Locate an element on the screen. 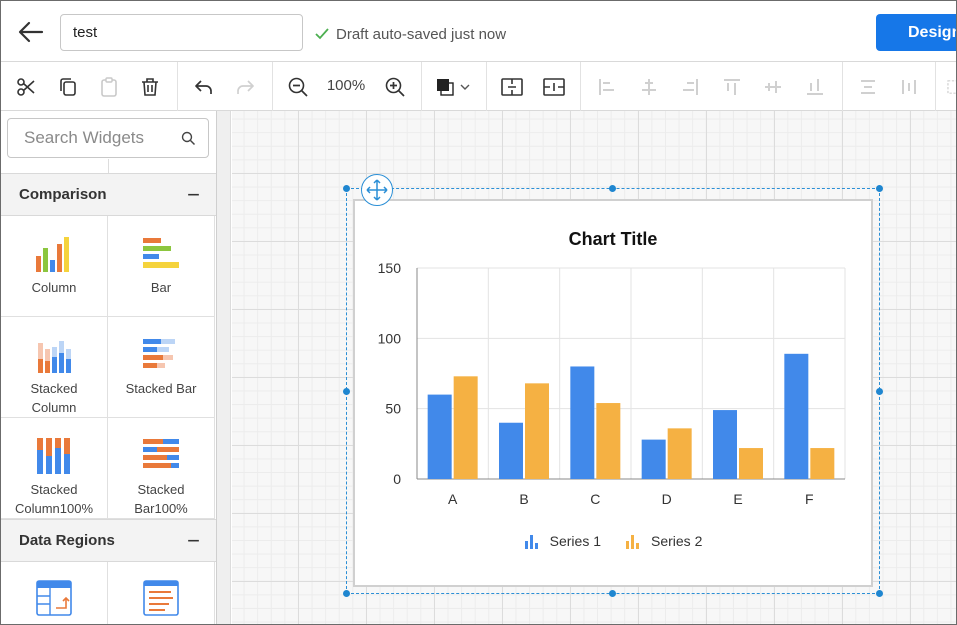 The width and height of the screenshot is (957, 625). more-button is located at coordinates (948, 87).